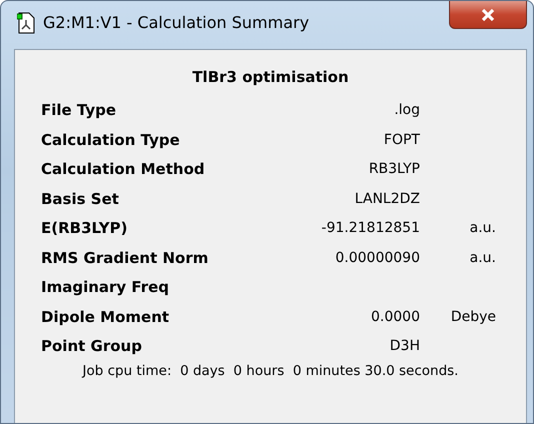 Image resolution: width=534 pixels, height=424 pixels. I want to click on unit-label: Debye, so click(473, 316).